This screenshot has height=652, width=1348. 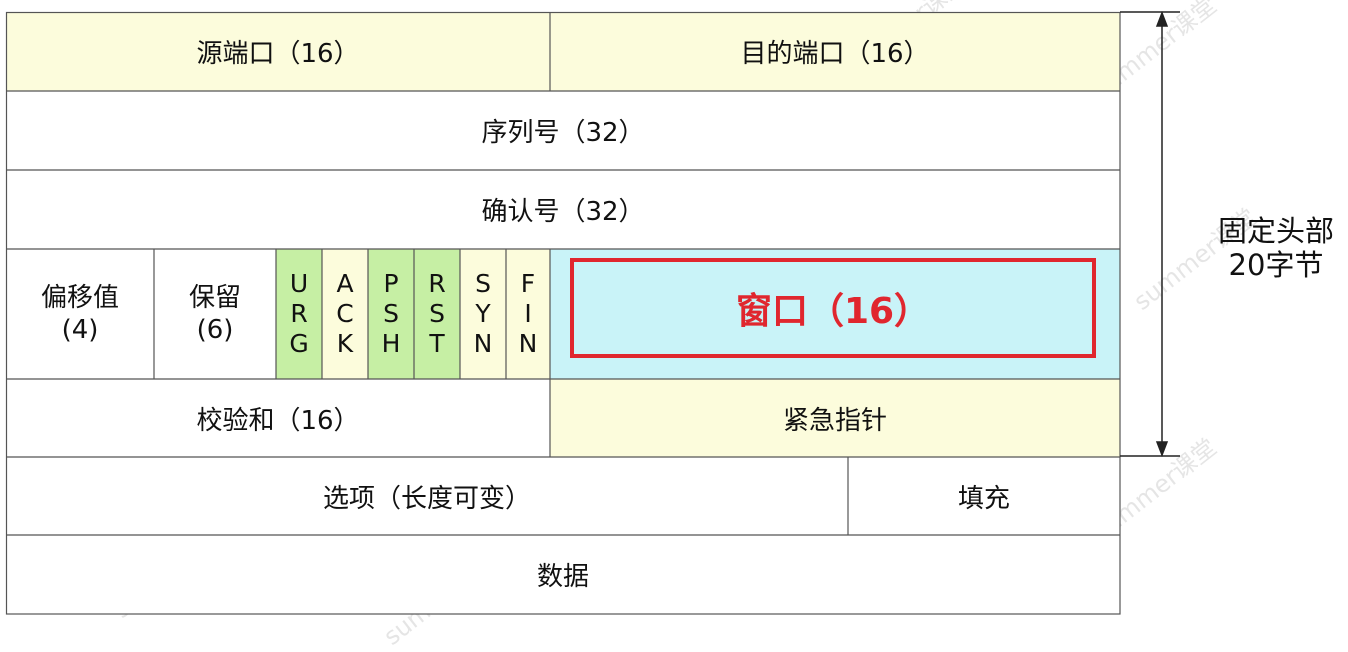 What do you see at coordinates (1276, 265) in the screenshot?
I see `annotation-line2: 20字节` at bounding box center [1276, 265].